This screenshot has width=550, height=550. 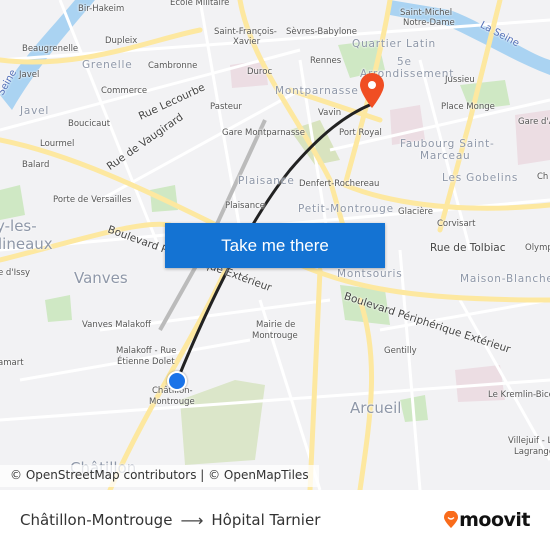 I want to click on district-label: Les Gobelins, so click(x=480, y=178).